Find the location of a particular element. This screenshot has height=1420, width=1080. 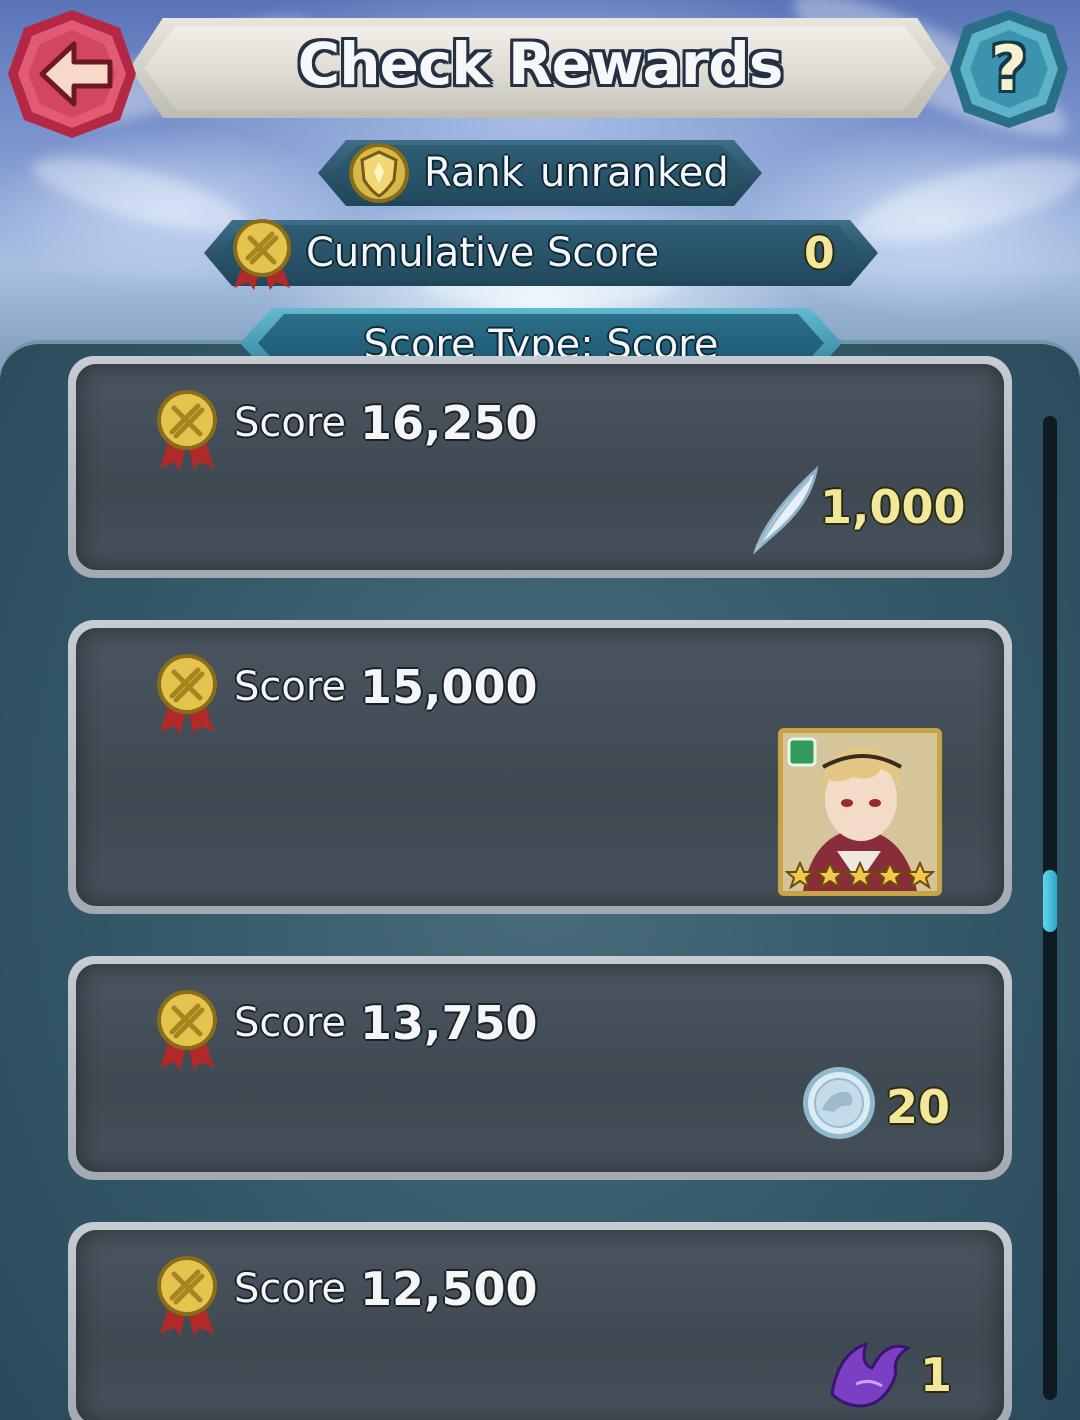

help-button: ? is located at coordinates (1009, 69).